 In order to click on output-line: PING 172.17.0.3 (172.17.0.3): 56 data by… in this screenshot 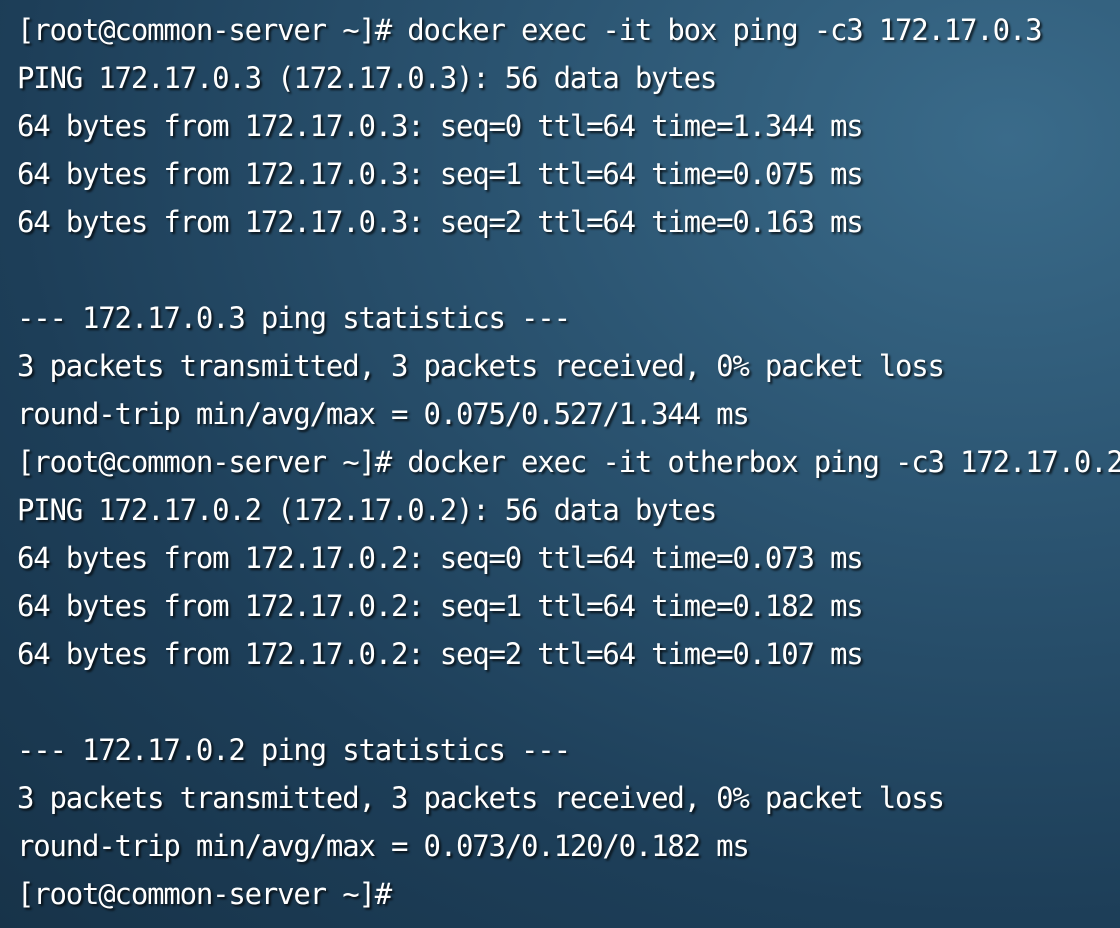, I will do `click(367, 78)`.